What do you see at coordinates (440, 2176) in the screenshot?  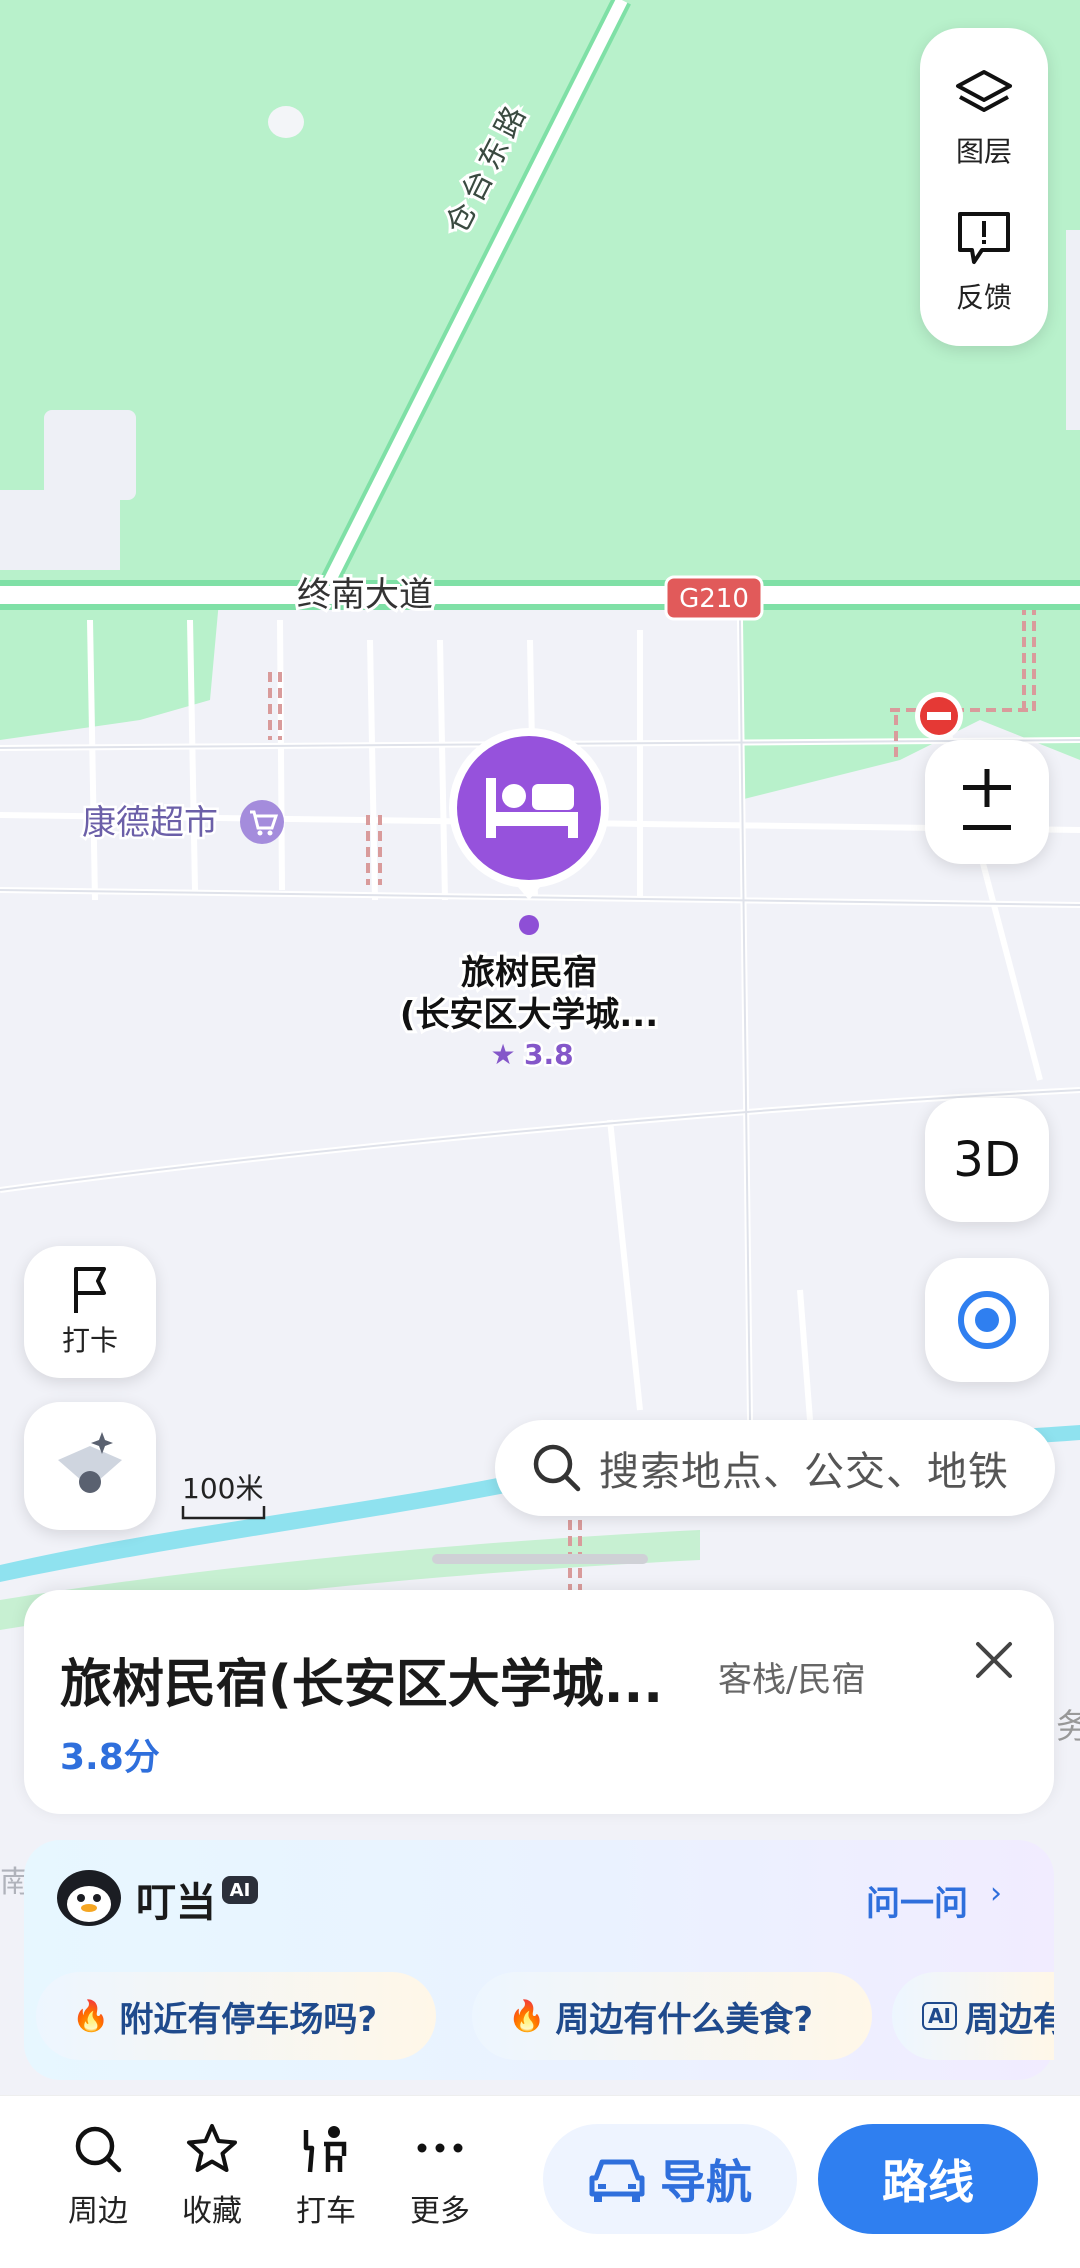 I see `tab-more: 更多` at bounding box center [440, 2176].